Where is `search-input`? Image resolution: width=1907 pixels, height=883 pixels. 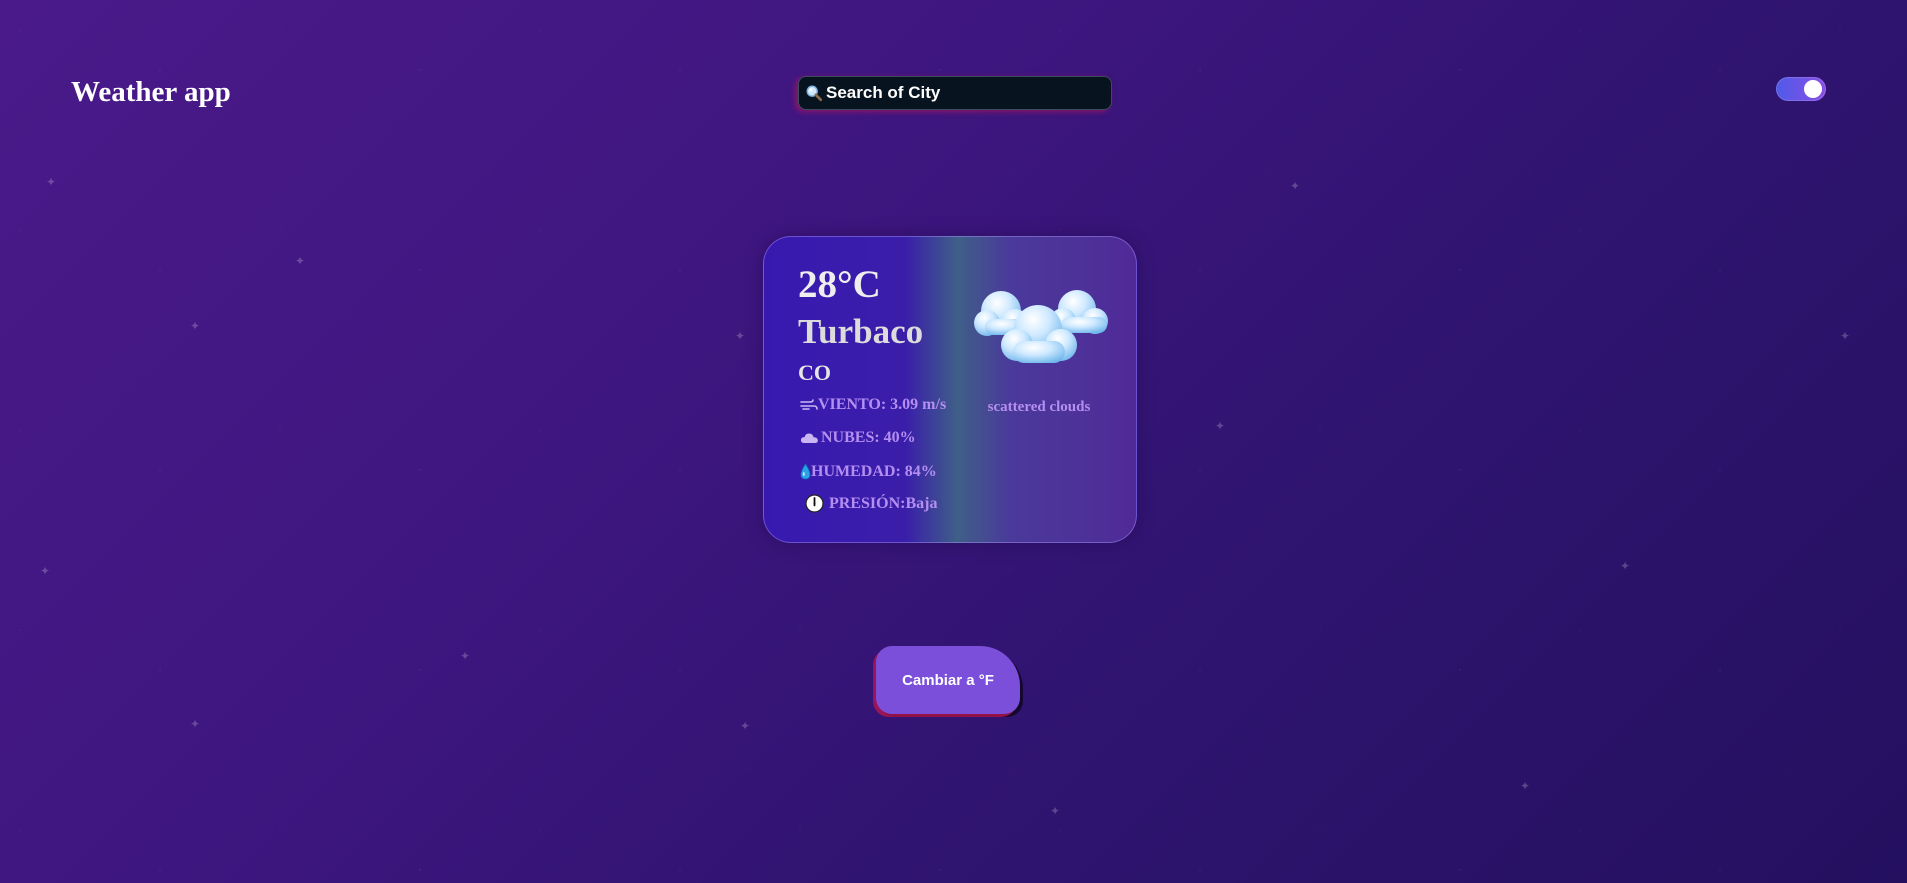
search-input is located at coordinates (966, 93).